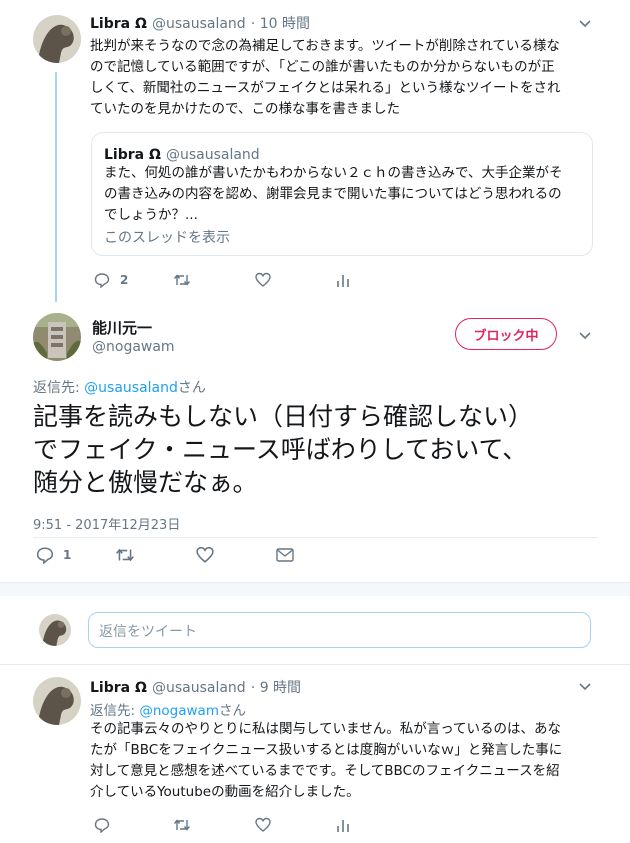  I want to click on quoted-author-handle: @usausaland, so click(212, 155).